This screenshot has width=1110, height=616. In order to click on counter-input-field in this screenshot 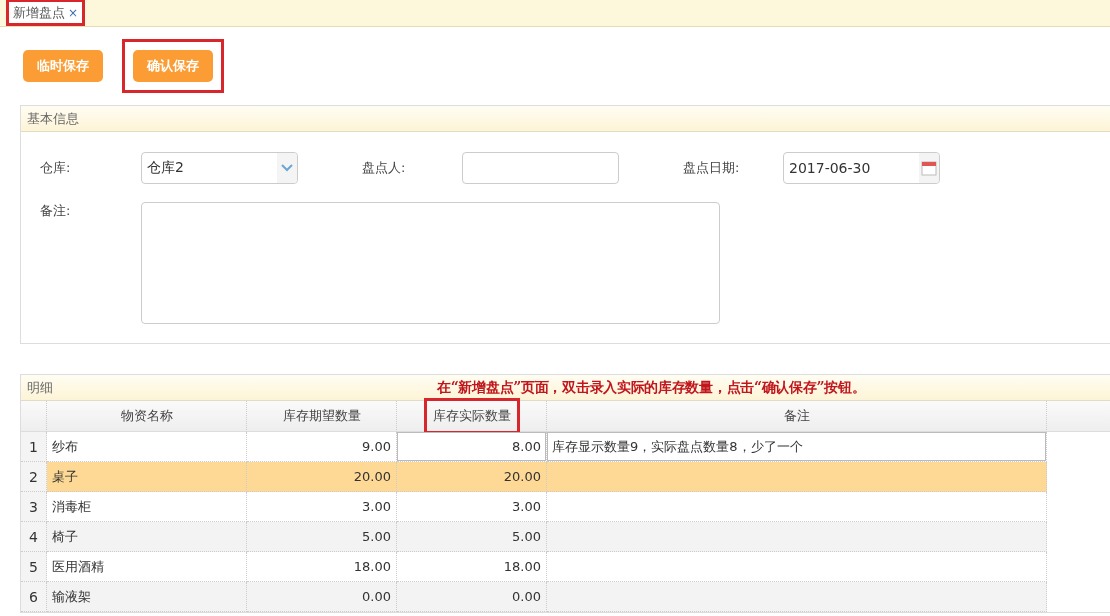, I will do `click(540, 168)`.